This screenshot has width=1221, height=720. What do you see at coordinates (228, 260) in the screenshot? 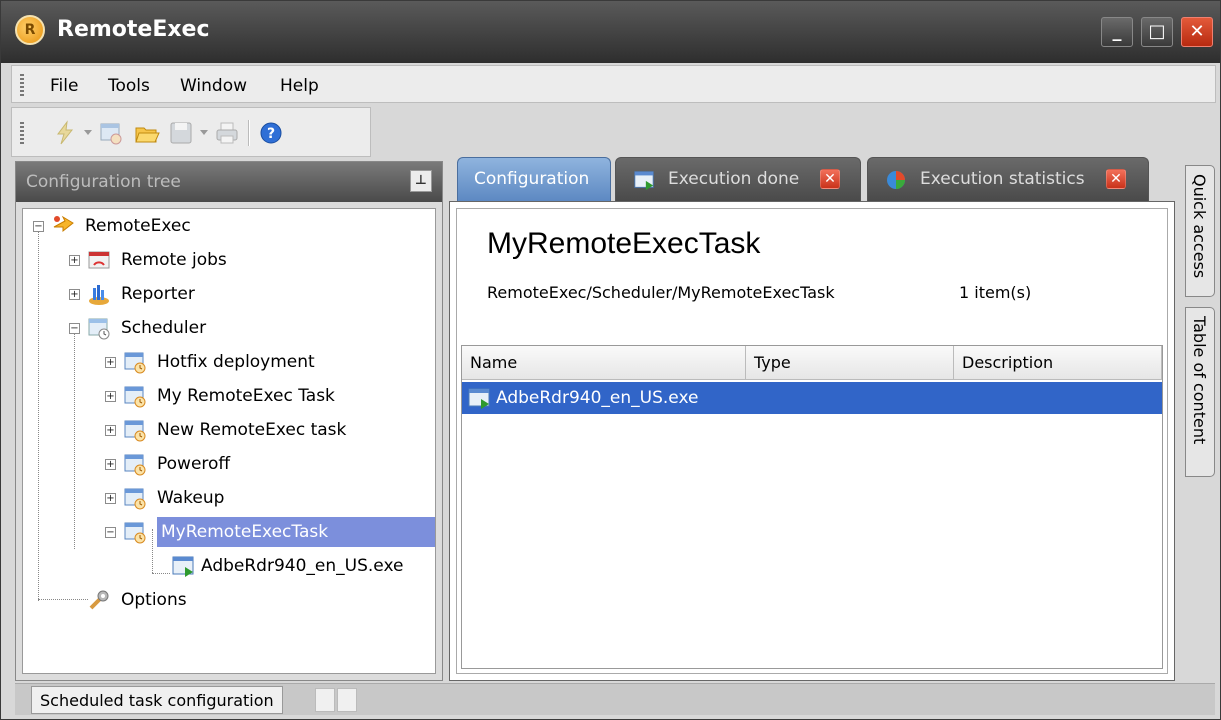
I see `tree-node-remote-jobs: + Remote jobs` at bounding box center [228, 260].